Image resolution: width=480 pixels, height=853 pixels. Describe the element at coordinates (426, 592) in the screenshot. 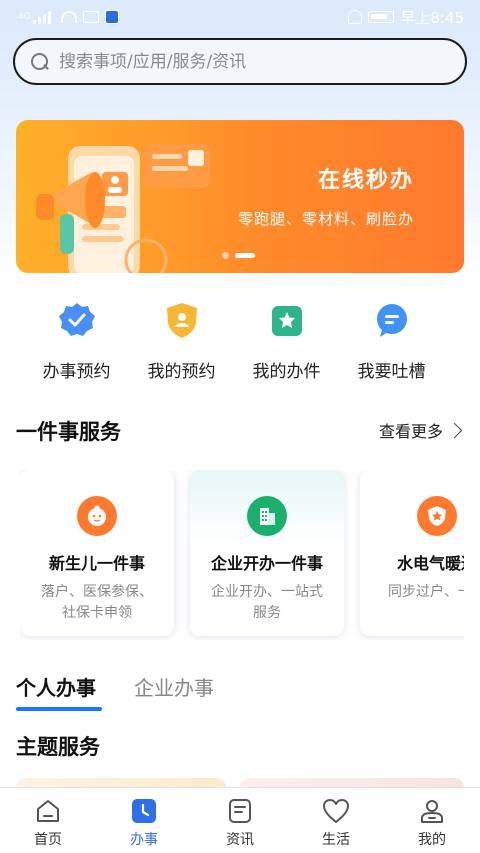

I see `card-description: 同步过户、一成` at that location.